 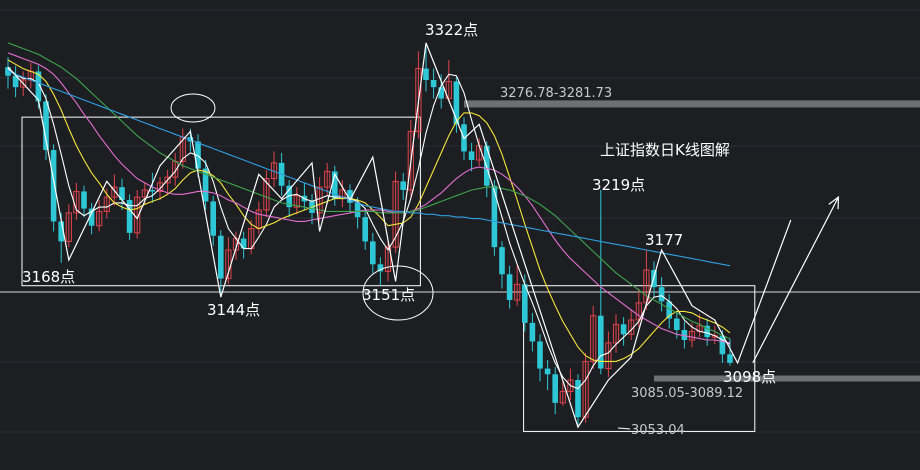 I want to click on band-label-lower: 3085.05-3089.12, so click(x=687, y=393).